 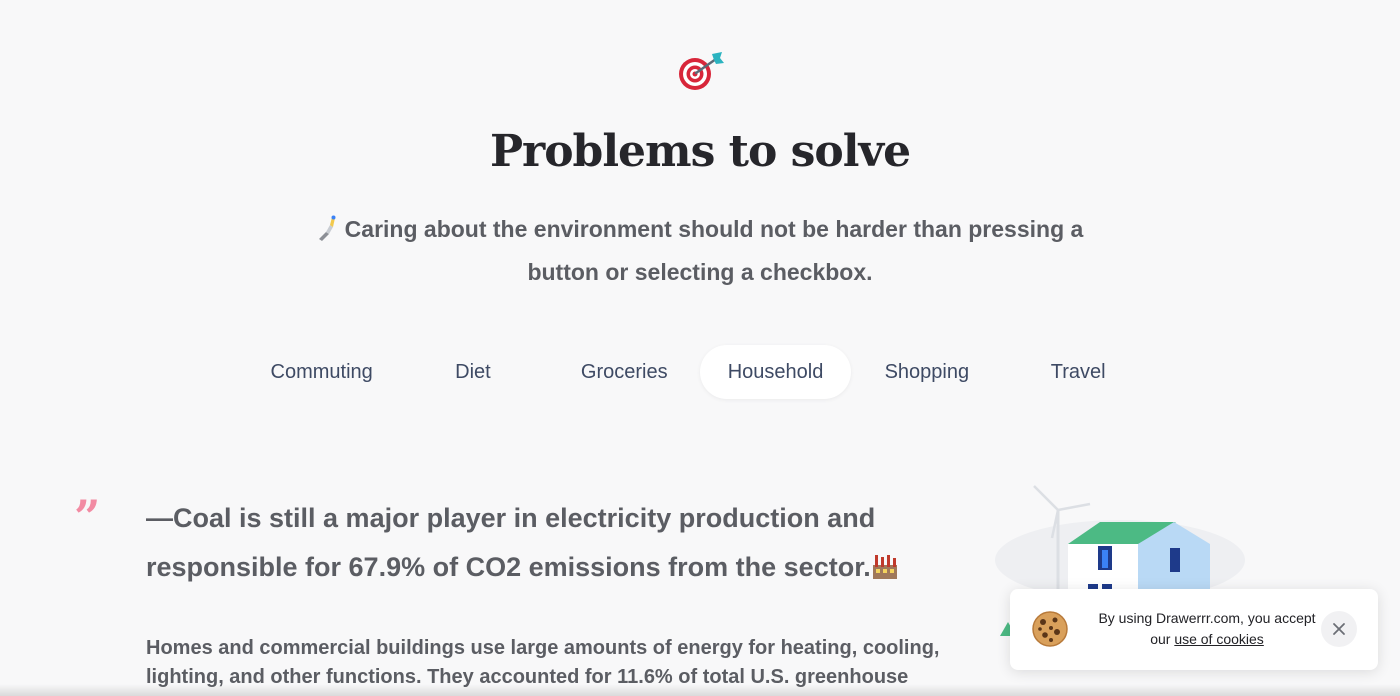 I want to click on tab-label: Household, so click(x=775, y=371).